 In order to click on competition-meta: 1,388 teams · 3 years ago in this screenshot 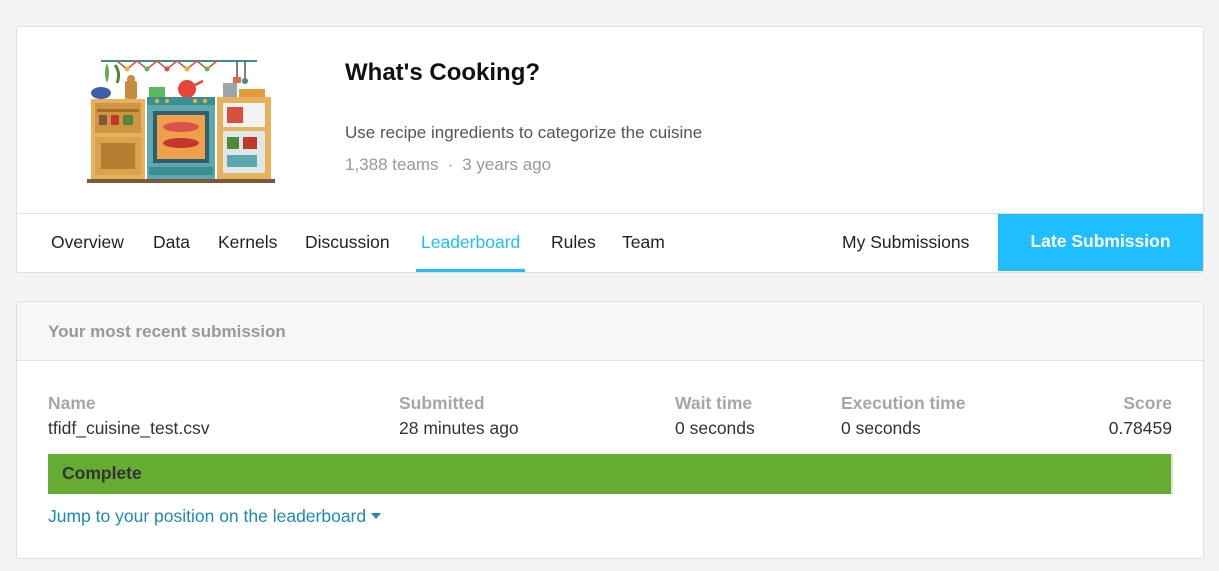, I will do `click(448, 165)`.